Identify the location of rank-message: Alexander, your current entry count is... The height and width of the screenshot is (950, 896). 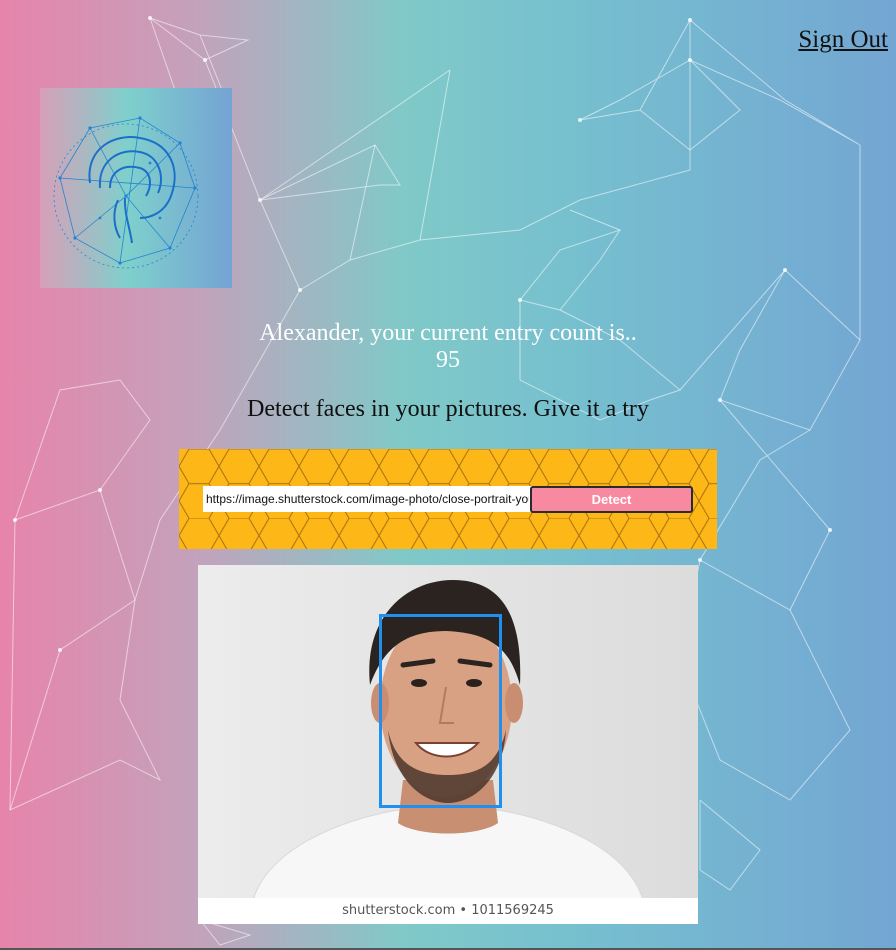
(448, 333).